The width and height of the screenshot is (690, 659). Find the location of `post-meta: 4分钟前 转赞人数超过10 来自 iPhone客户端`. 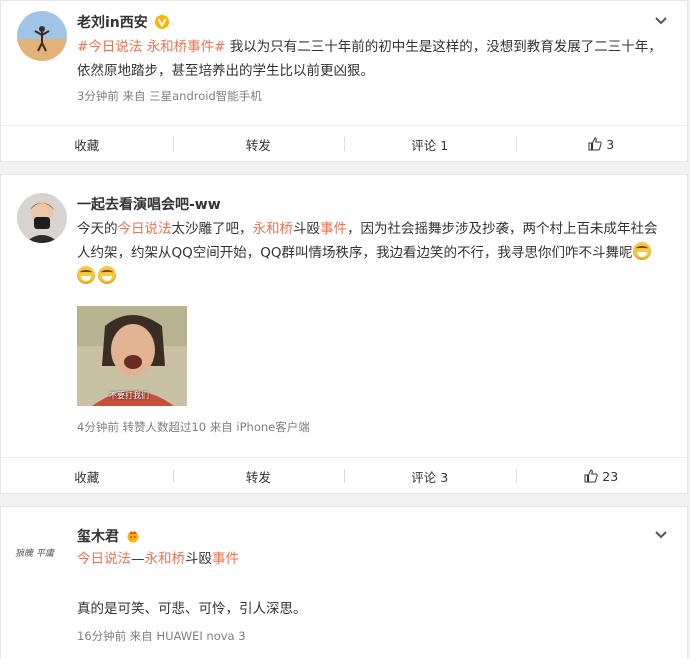

post-meta: 4分钟前 转赞人数超过10 来自 iPhone客户端 is located at coordinates (193, 427).